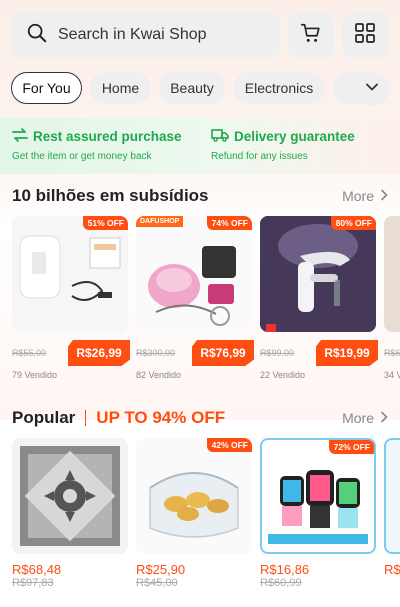  I want to click on sale-price: R$16,86, so click(285, 569).